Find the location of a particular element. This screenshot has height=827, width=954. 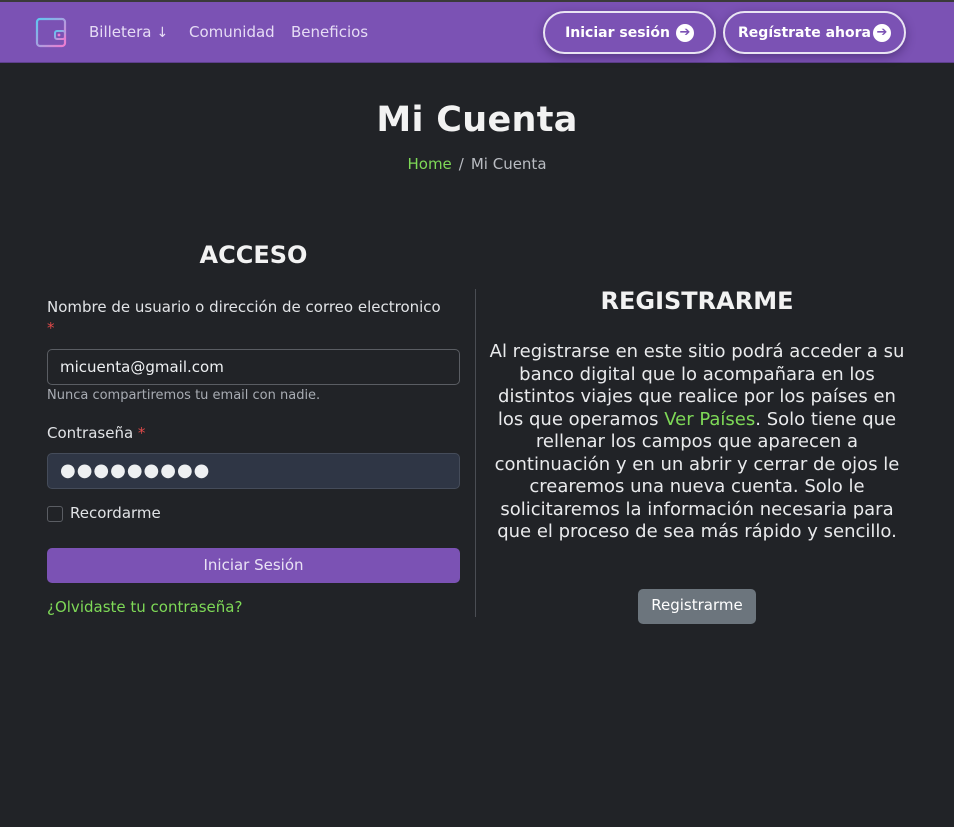

login-button: Iniciar sesión ➔ is located at coordinates (629, 32).